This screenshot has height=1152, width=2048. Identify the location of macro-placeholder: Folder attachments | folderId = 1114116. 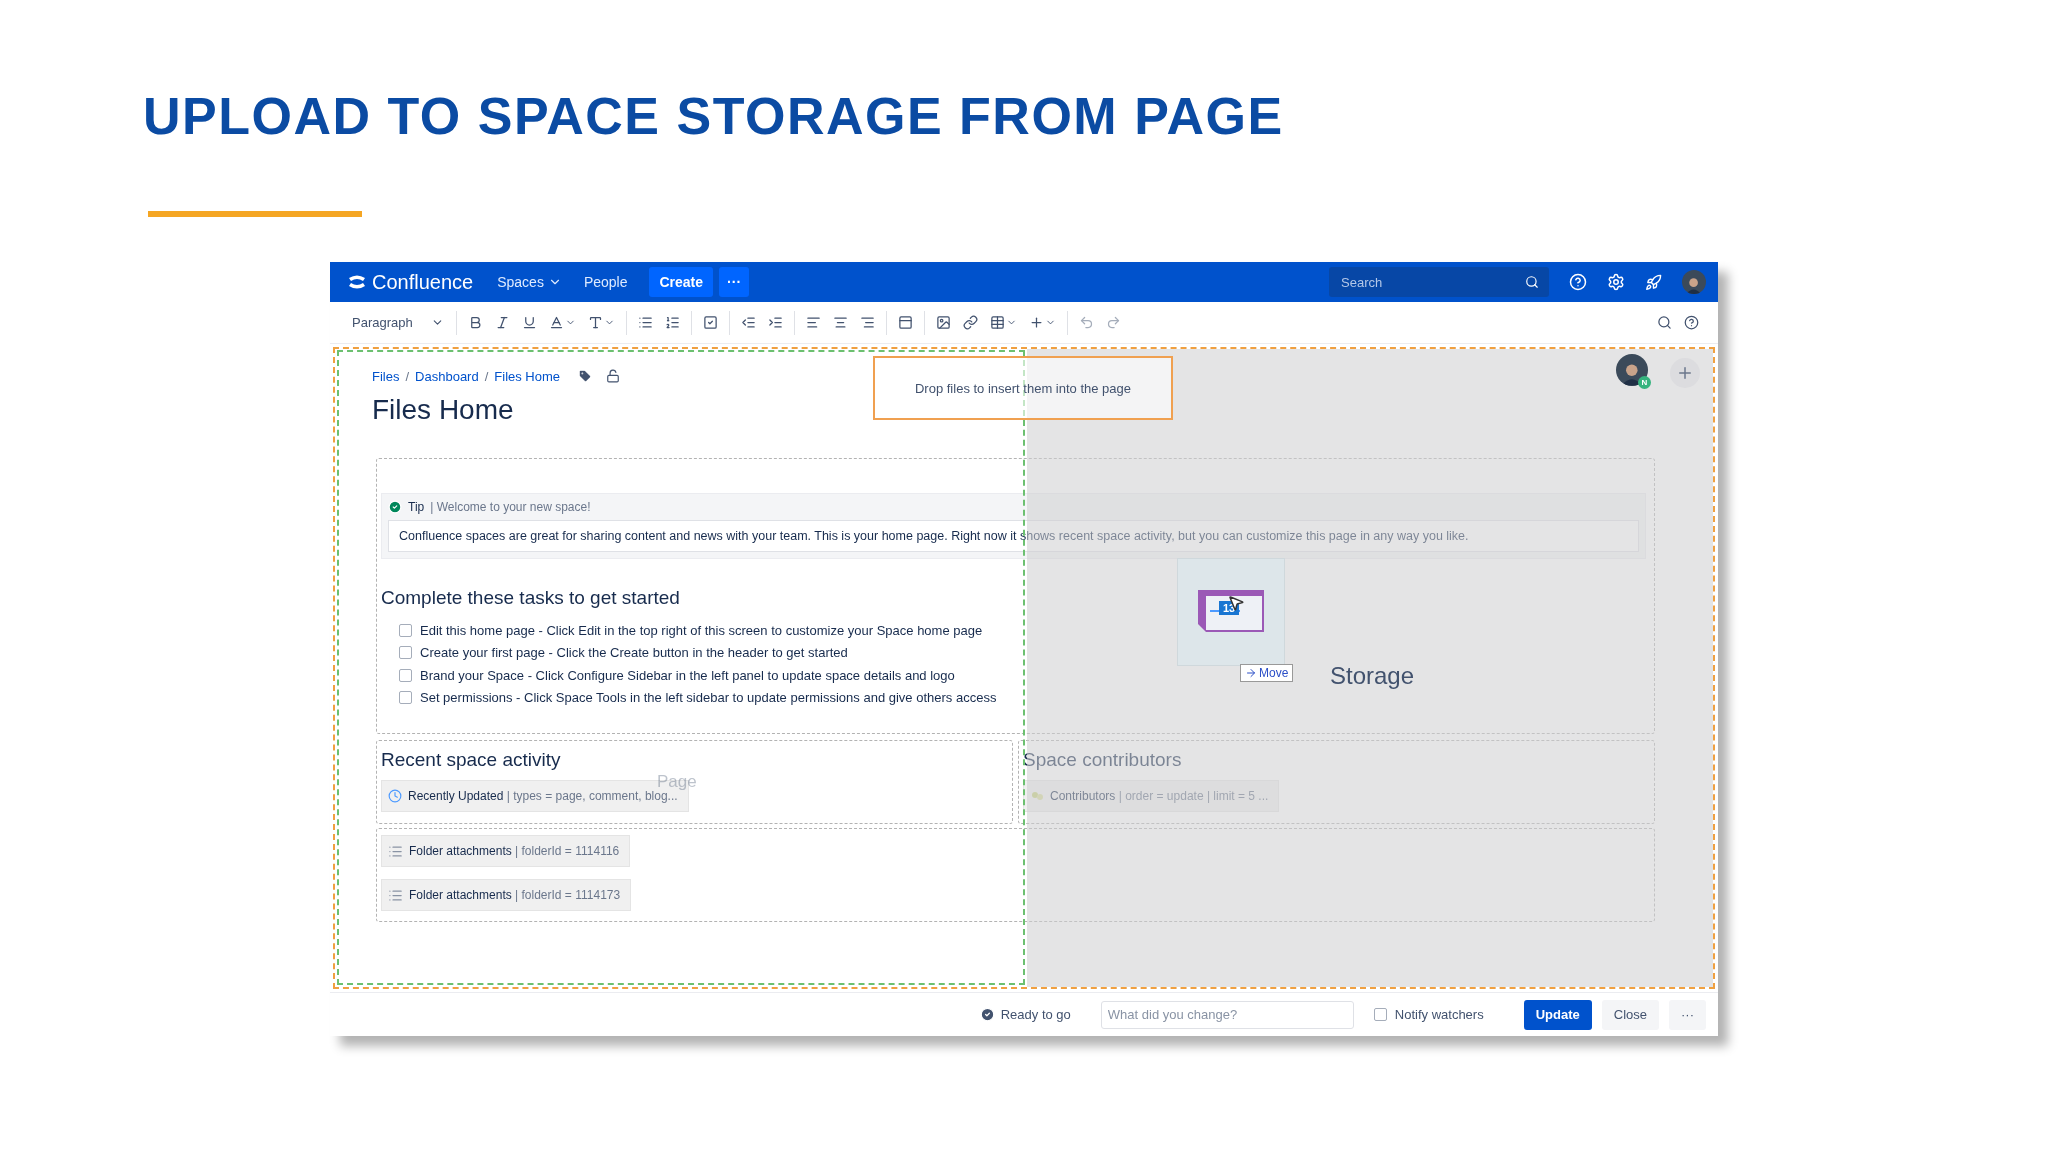
(506, 851).